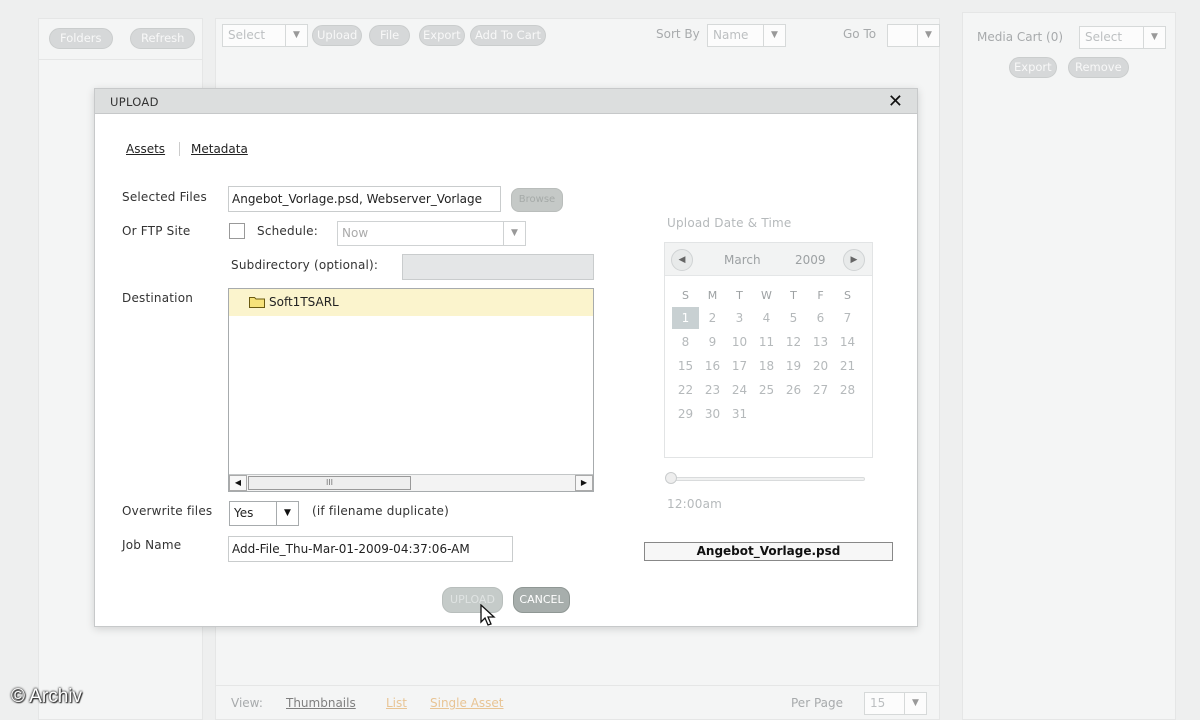 The height and width of the screenshot is (720, 1200). I want to click on calendar-day: 5, so click(793, 318).